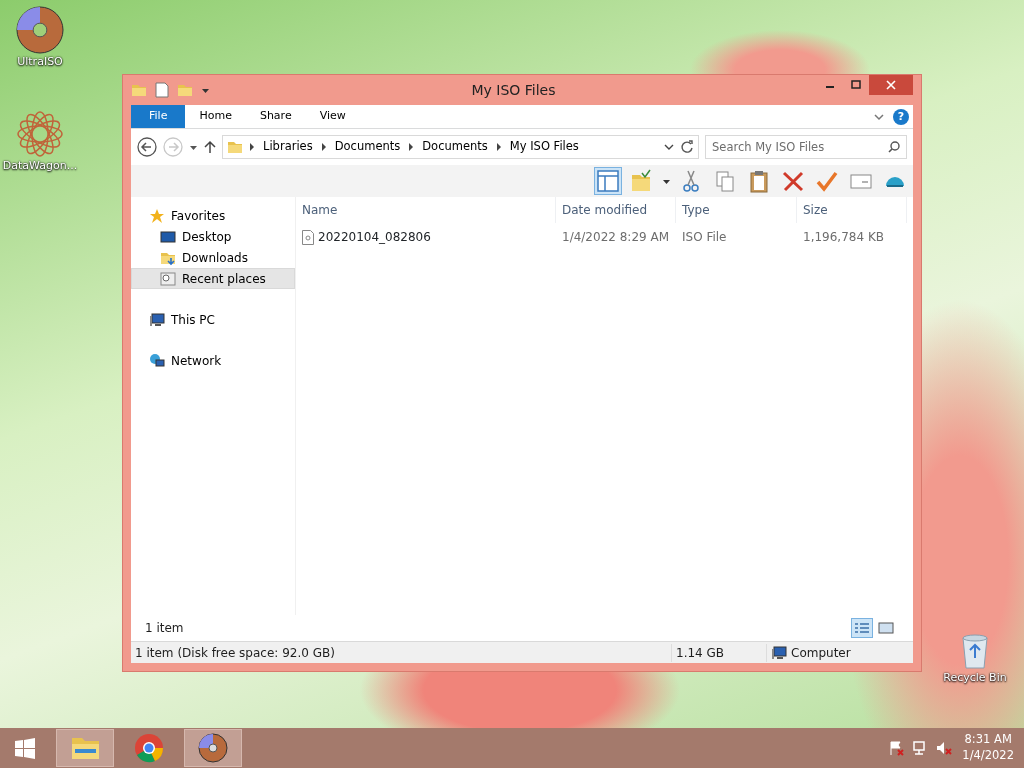 This screenshot has height=768, width=1024. What do you see at coordinates (616, 237) in the screenshot?
I see `date-modified: 1/4/2022 8:29 AM` at bounding box center [616, 237].